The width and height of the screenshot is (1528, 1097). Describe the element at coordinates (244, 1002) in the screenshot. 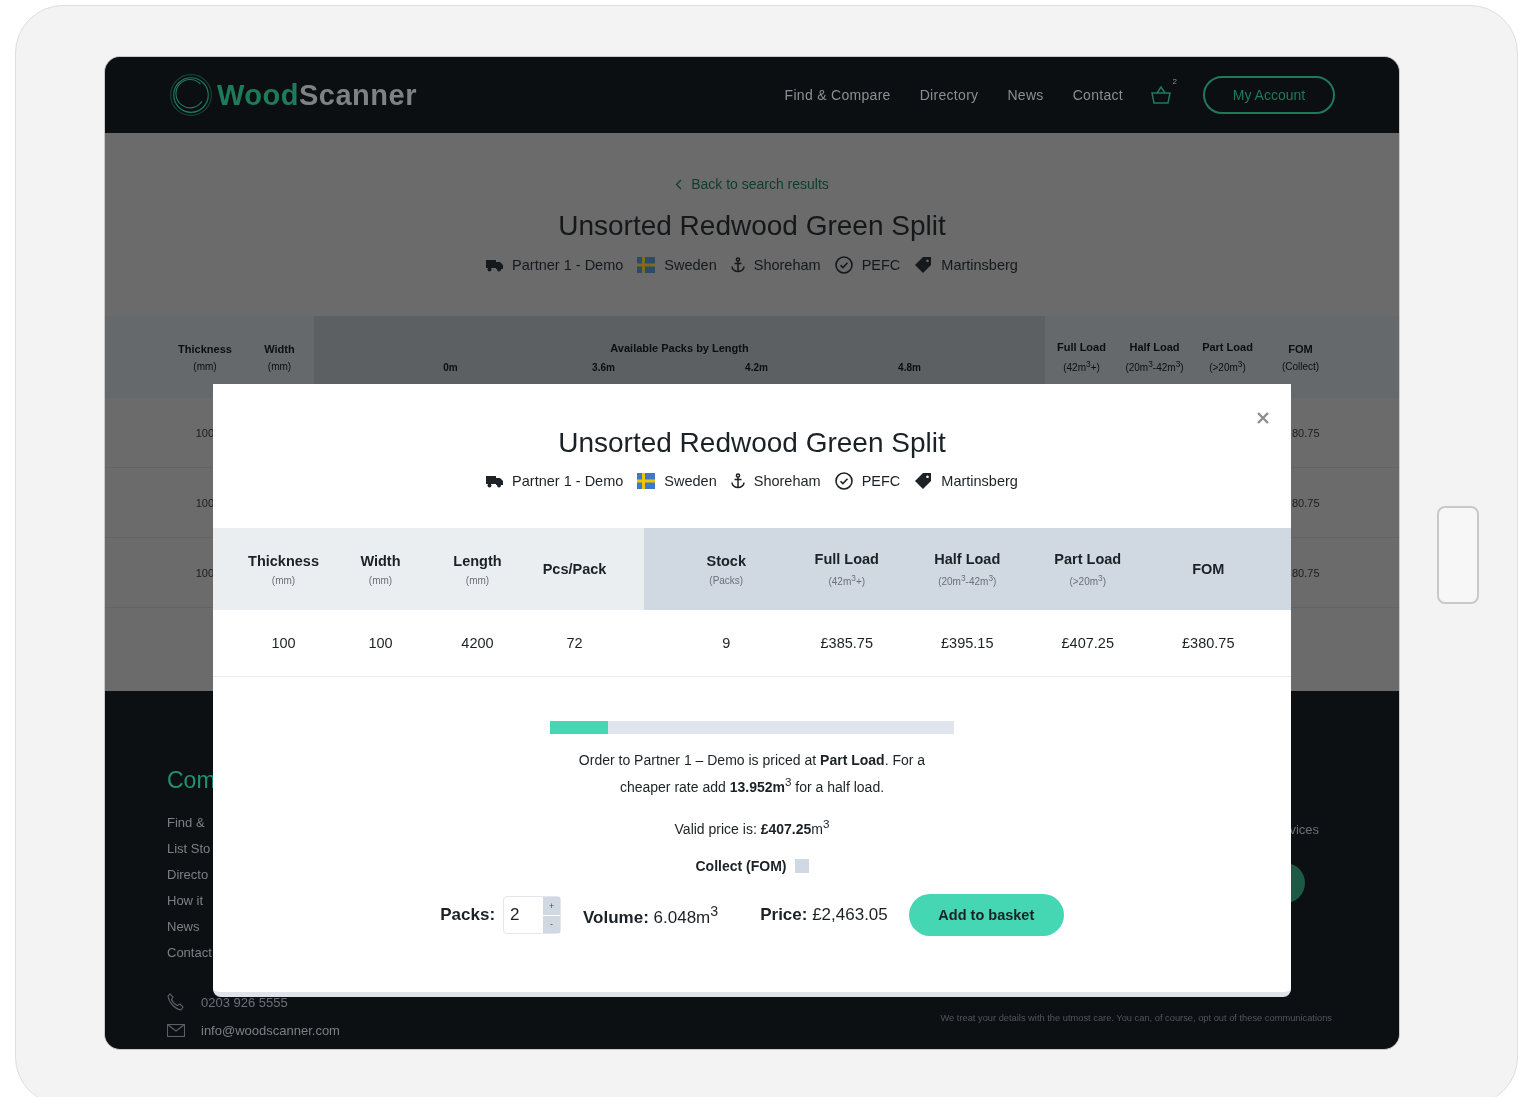

I see `phone-number: 0203 926 5555` at that location.